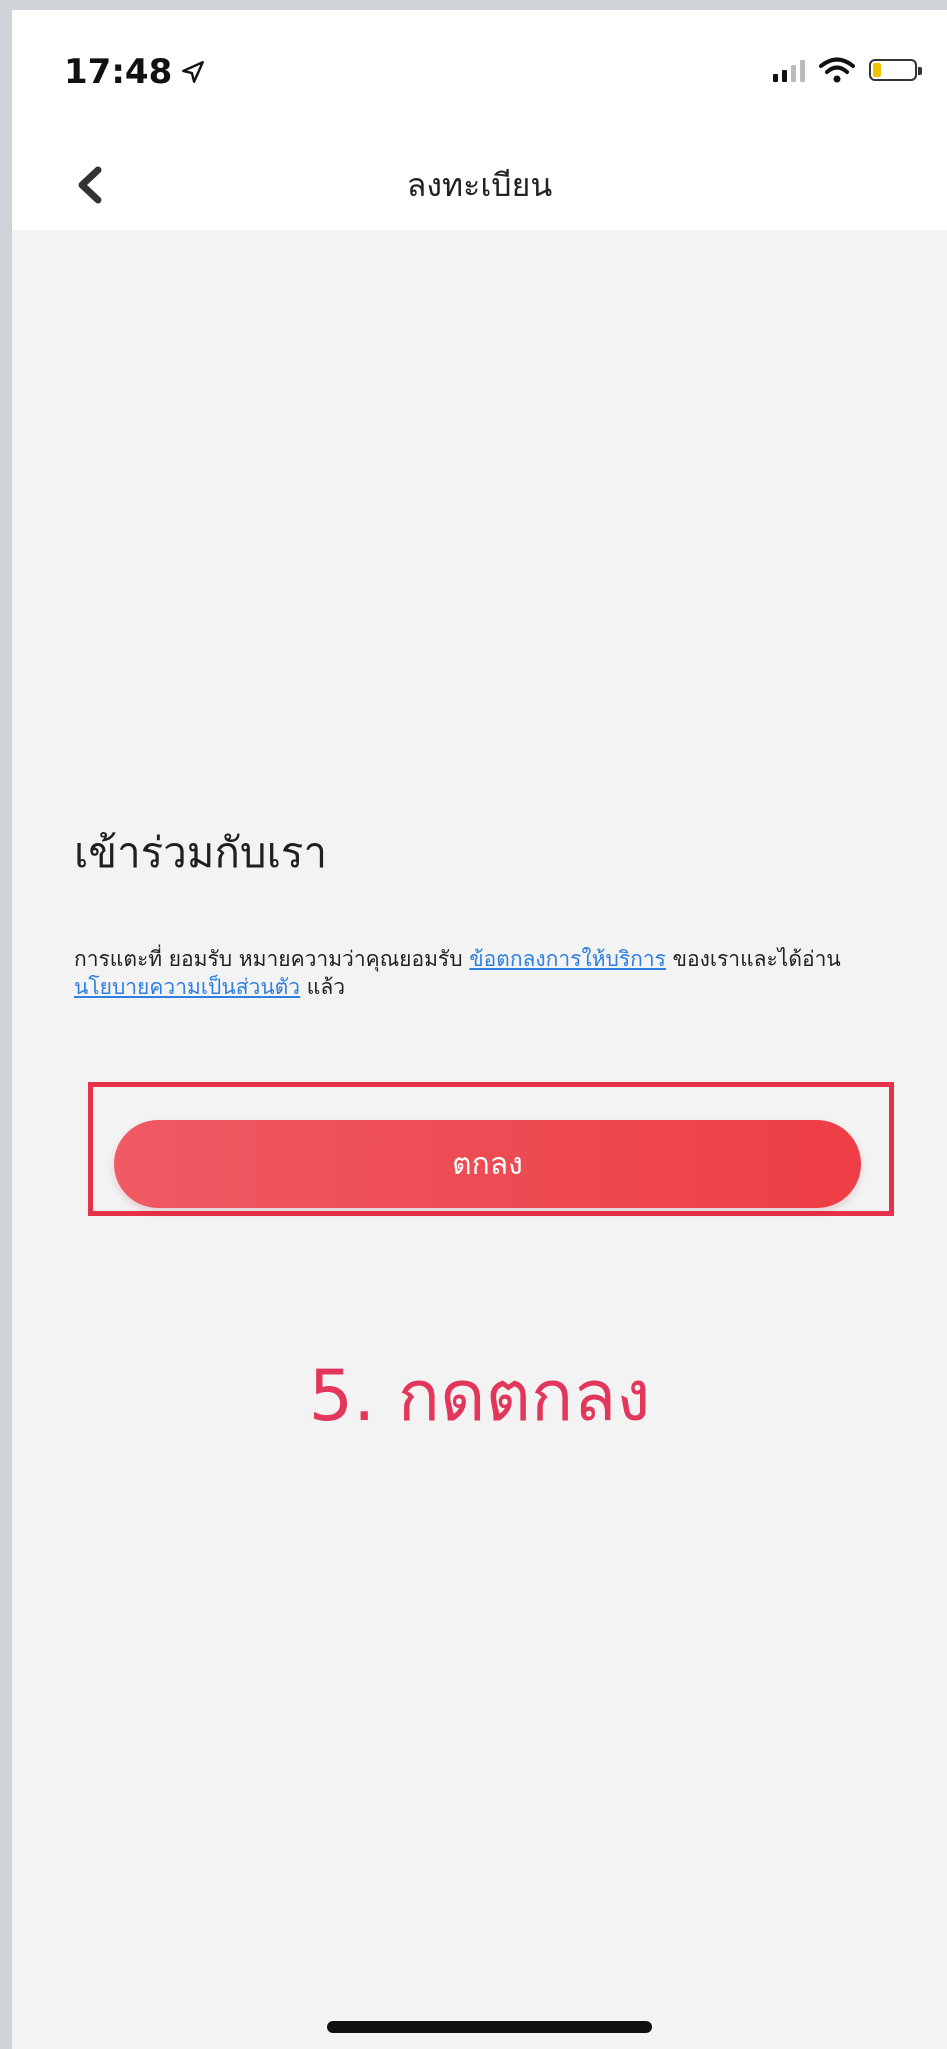 The image size is (947, 2049). I want to click on terms-part-1: การแตะที่ ยอมรับ หมายความว่าคุณยอมรับ, so click(272, 959).